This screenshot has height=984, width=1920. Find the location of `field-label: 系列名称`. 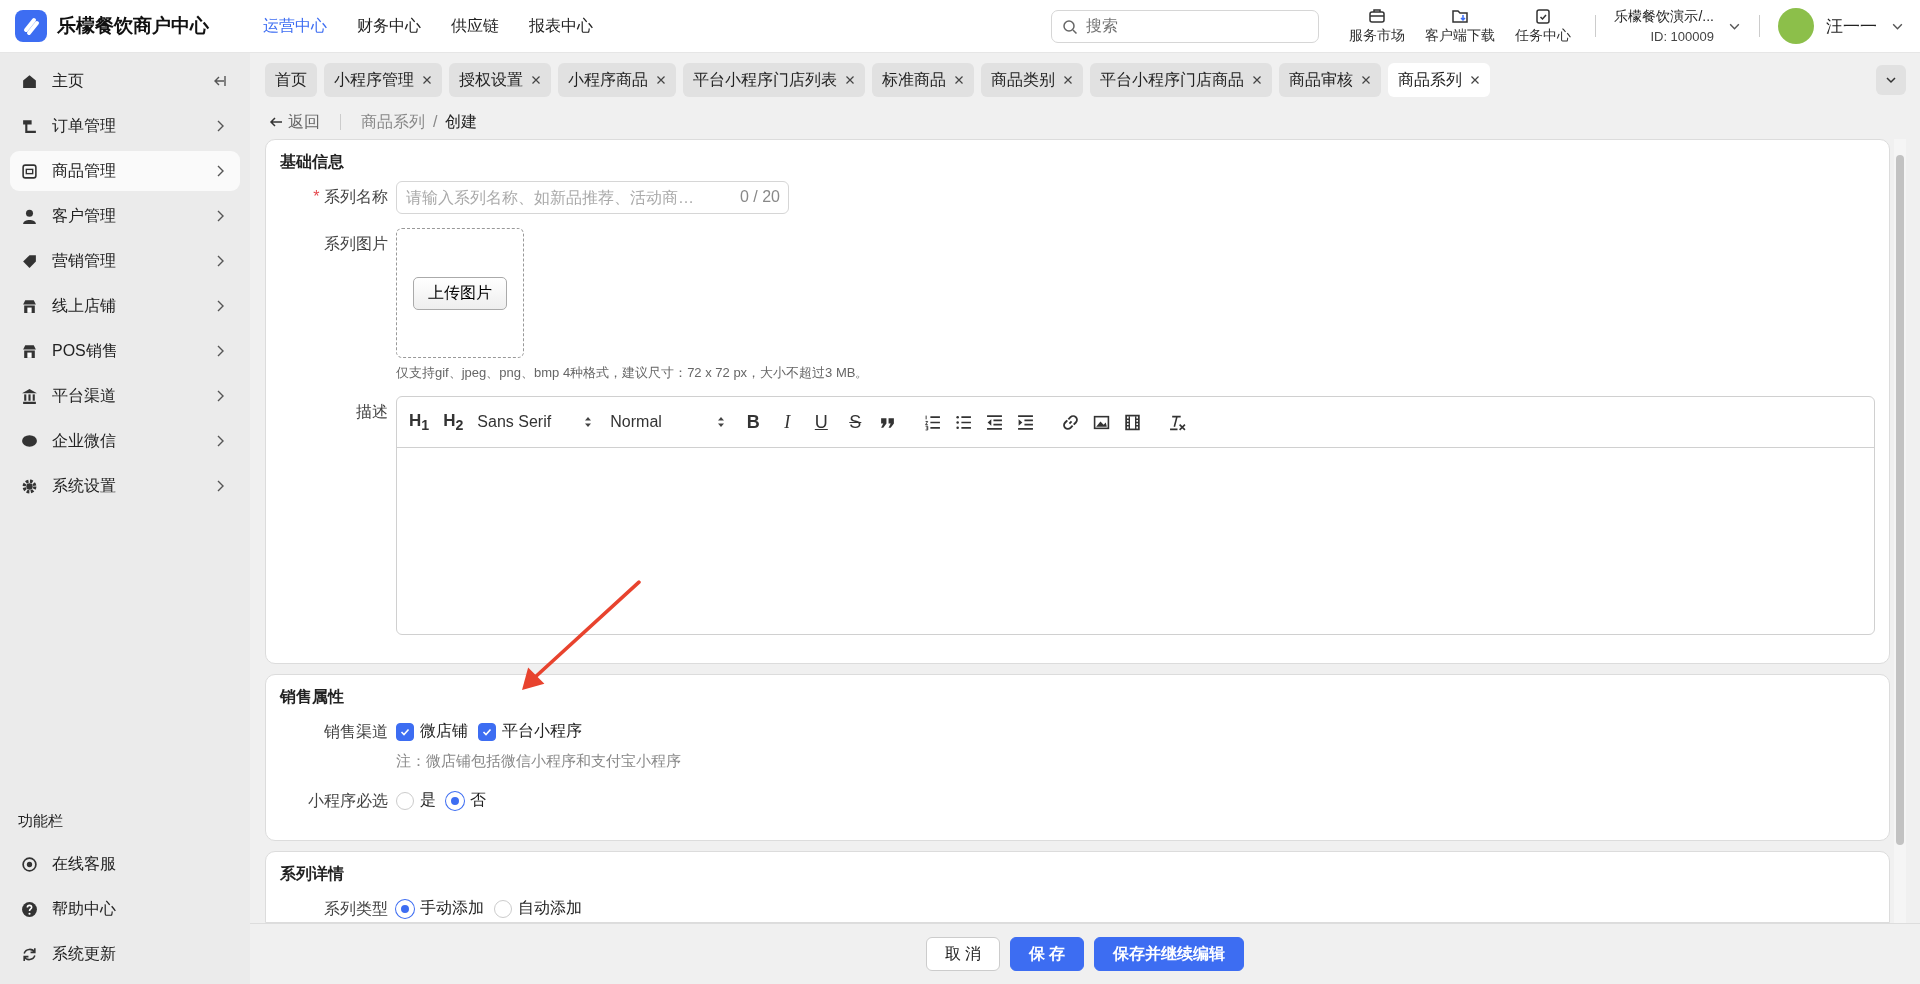

field-label: 系列名称 is located at coordinates (356, 196).